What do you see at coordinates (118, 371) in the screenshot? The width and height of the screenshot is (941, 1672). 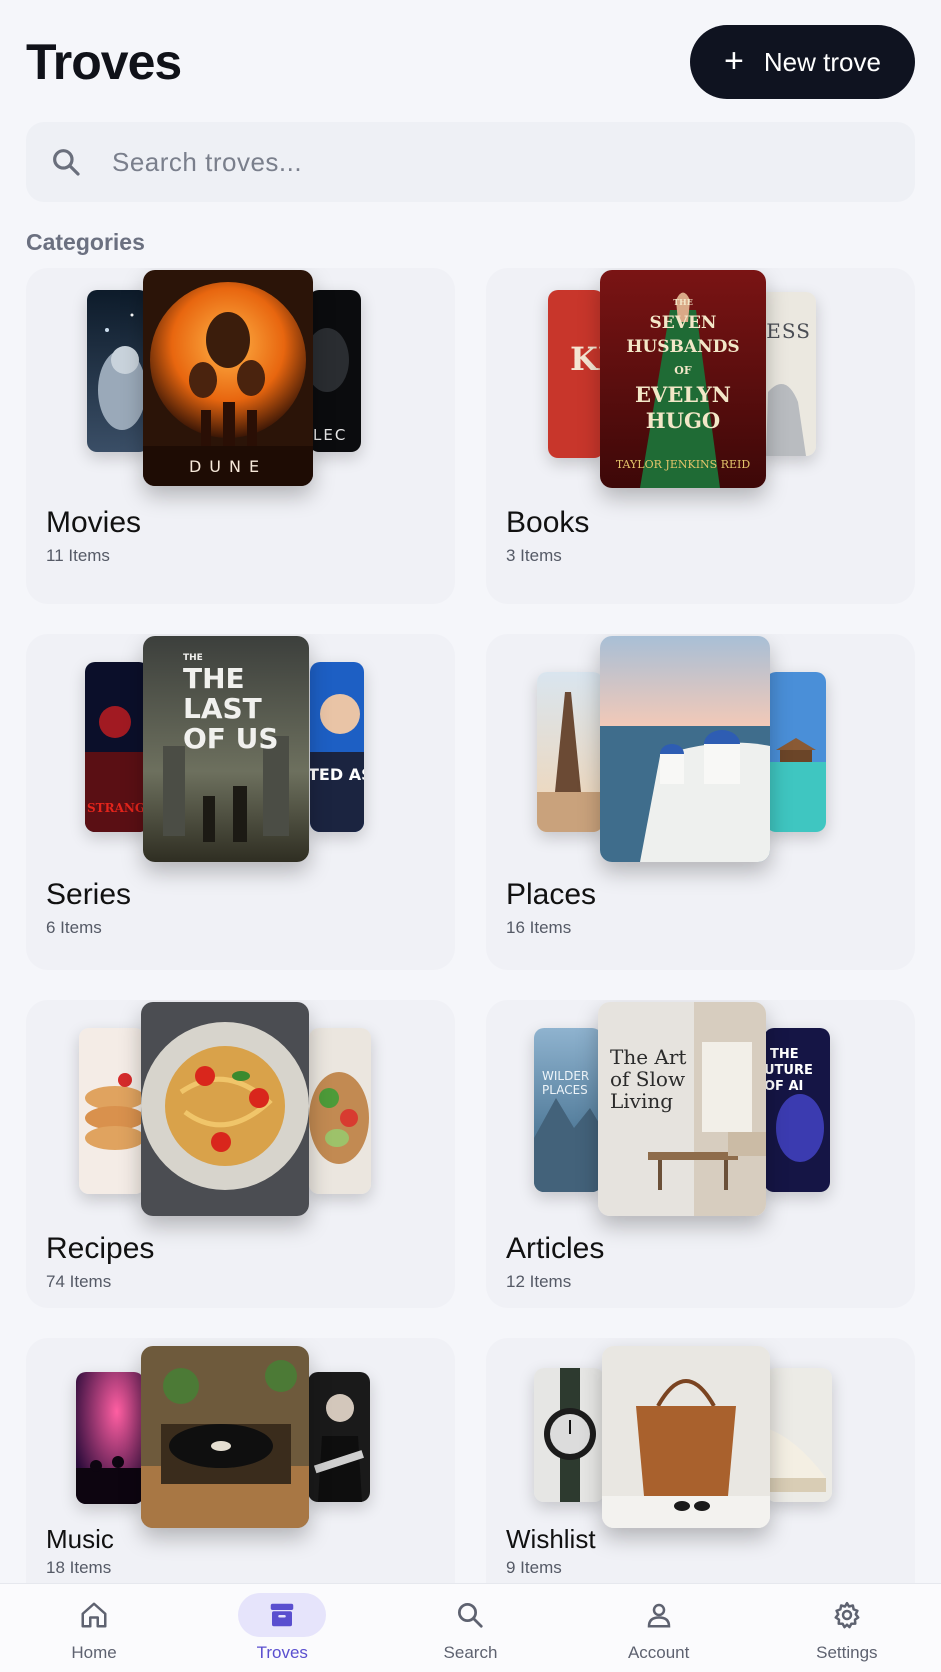 I see `movie-cover-left` at bounding box center [118, 371].